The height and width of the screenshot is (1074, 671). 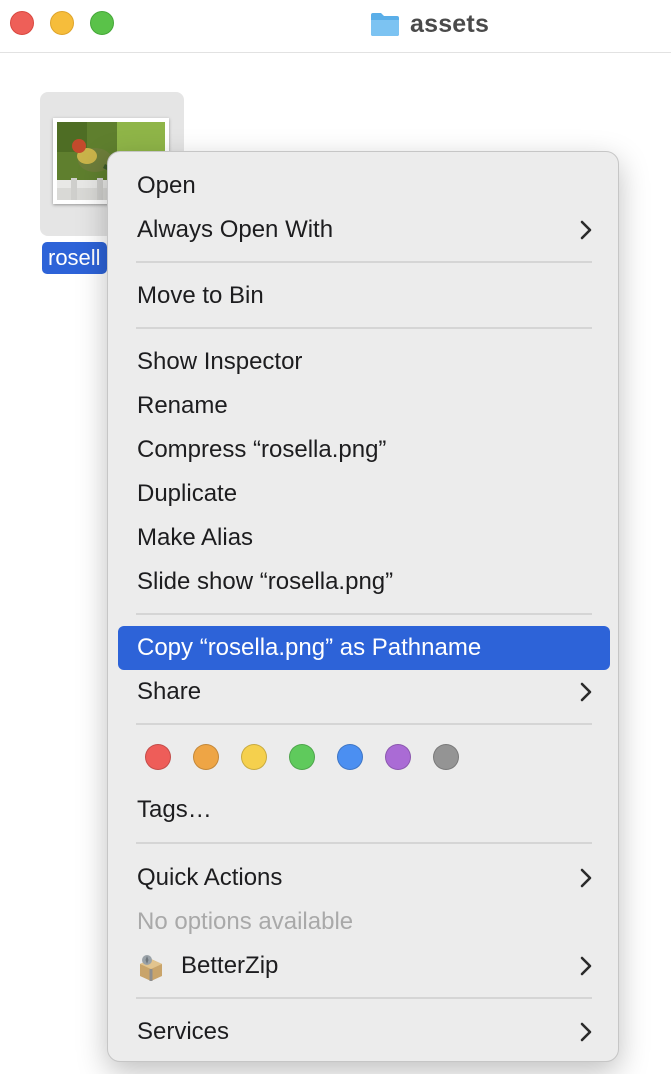 I want to click on folder-icon, so click(x=385, y=24).